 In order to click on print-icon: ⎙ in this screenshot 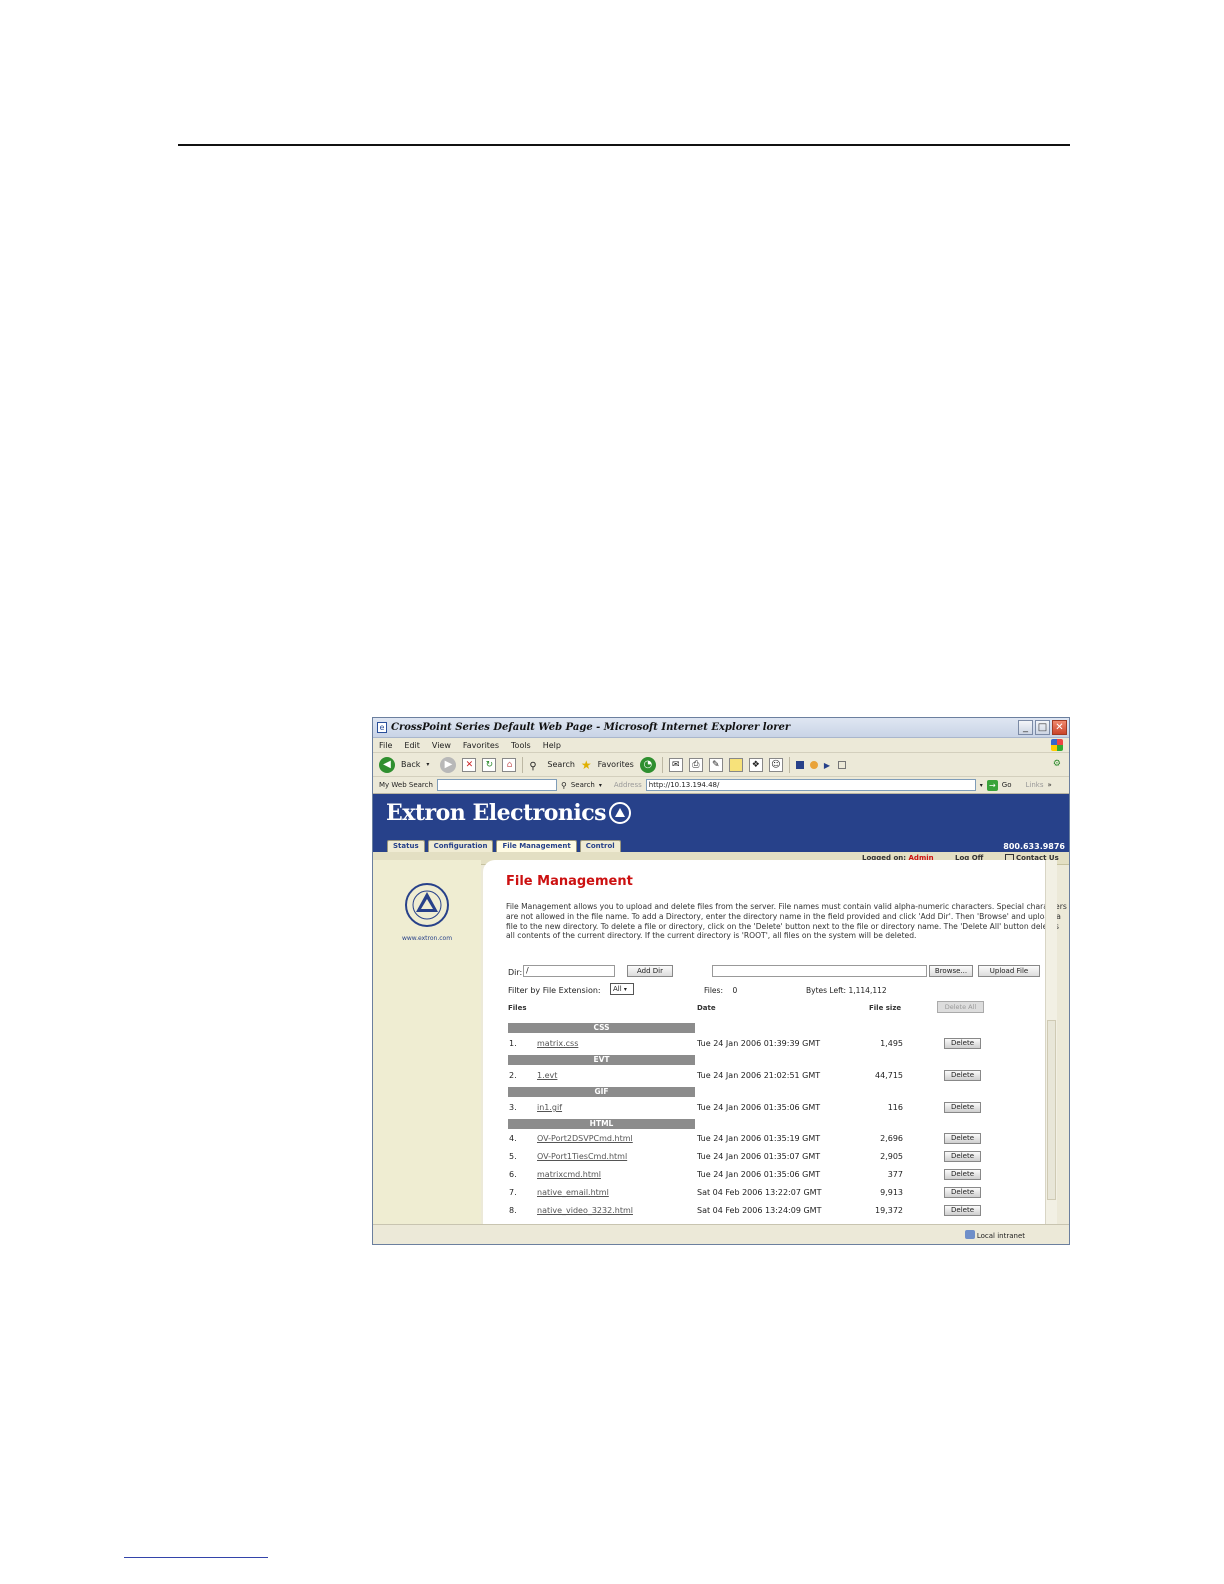, I will do `click(695, 764)`.